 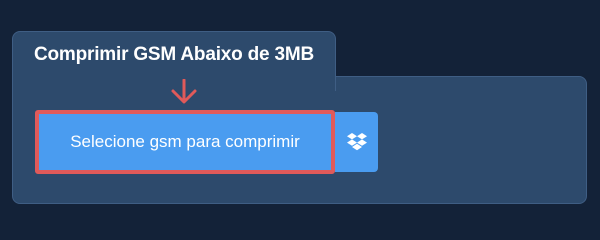 What do you see at coordinates (184, 91) in the screenshot?
I see `arrow-down-icon` at bounding box center [184, 91].